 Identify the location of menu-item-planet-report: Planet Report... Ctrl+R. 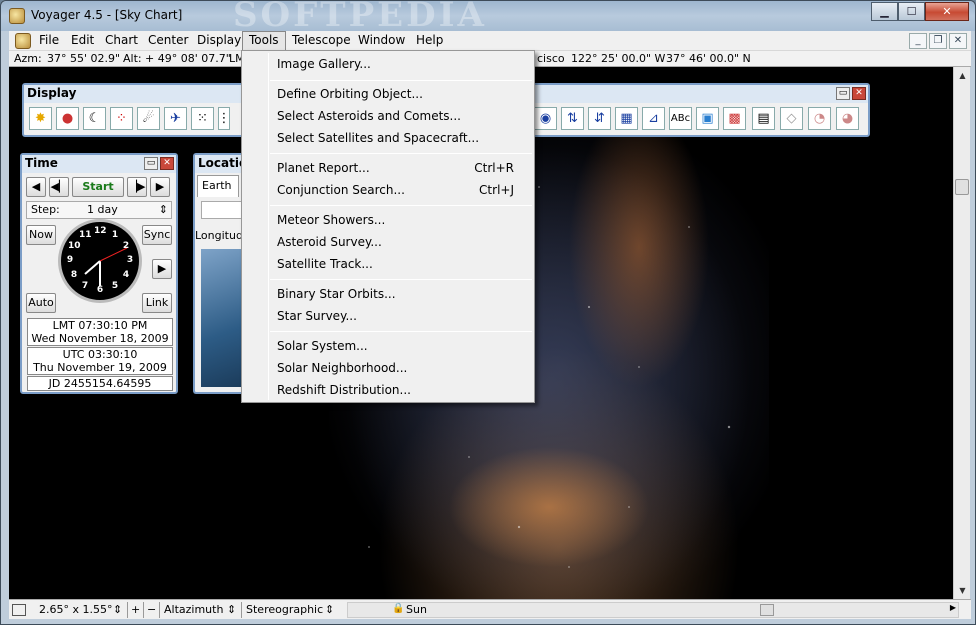
(388, 168).